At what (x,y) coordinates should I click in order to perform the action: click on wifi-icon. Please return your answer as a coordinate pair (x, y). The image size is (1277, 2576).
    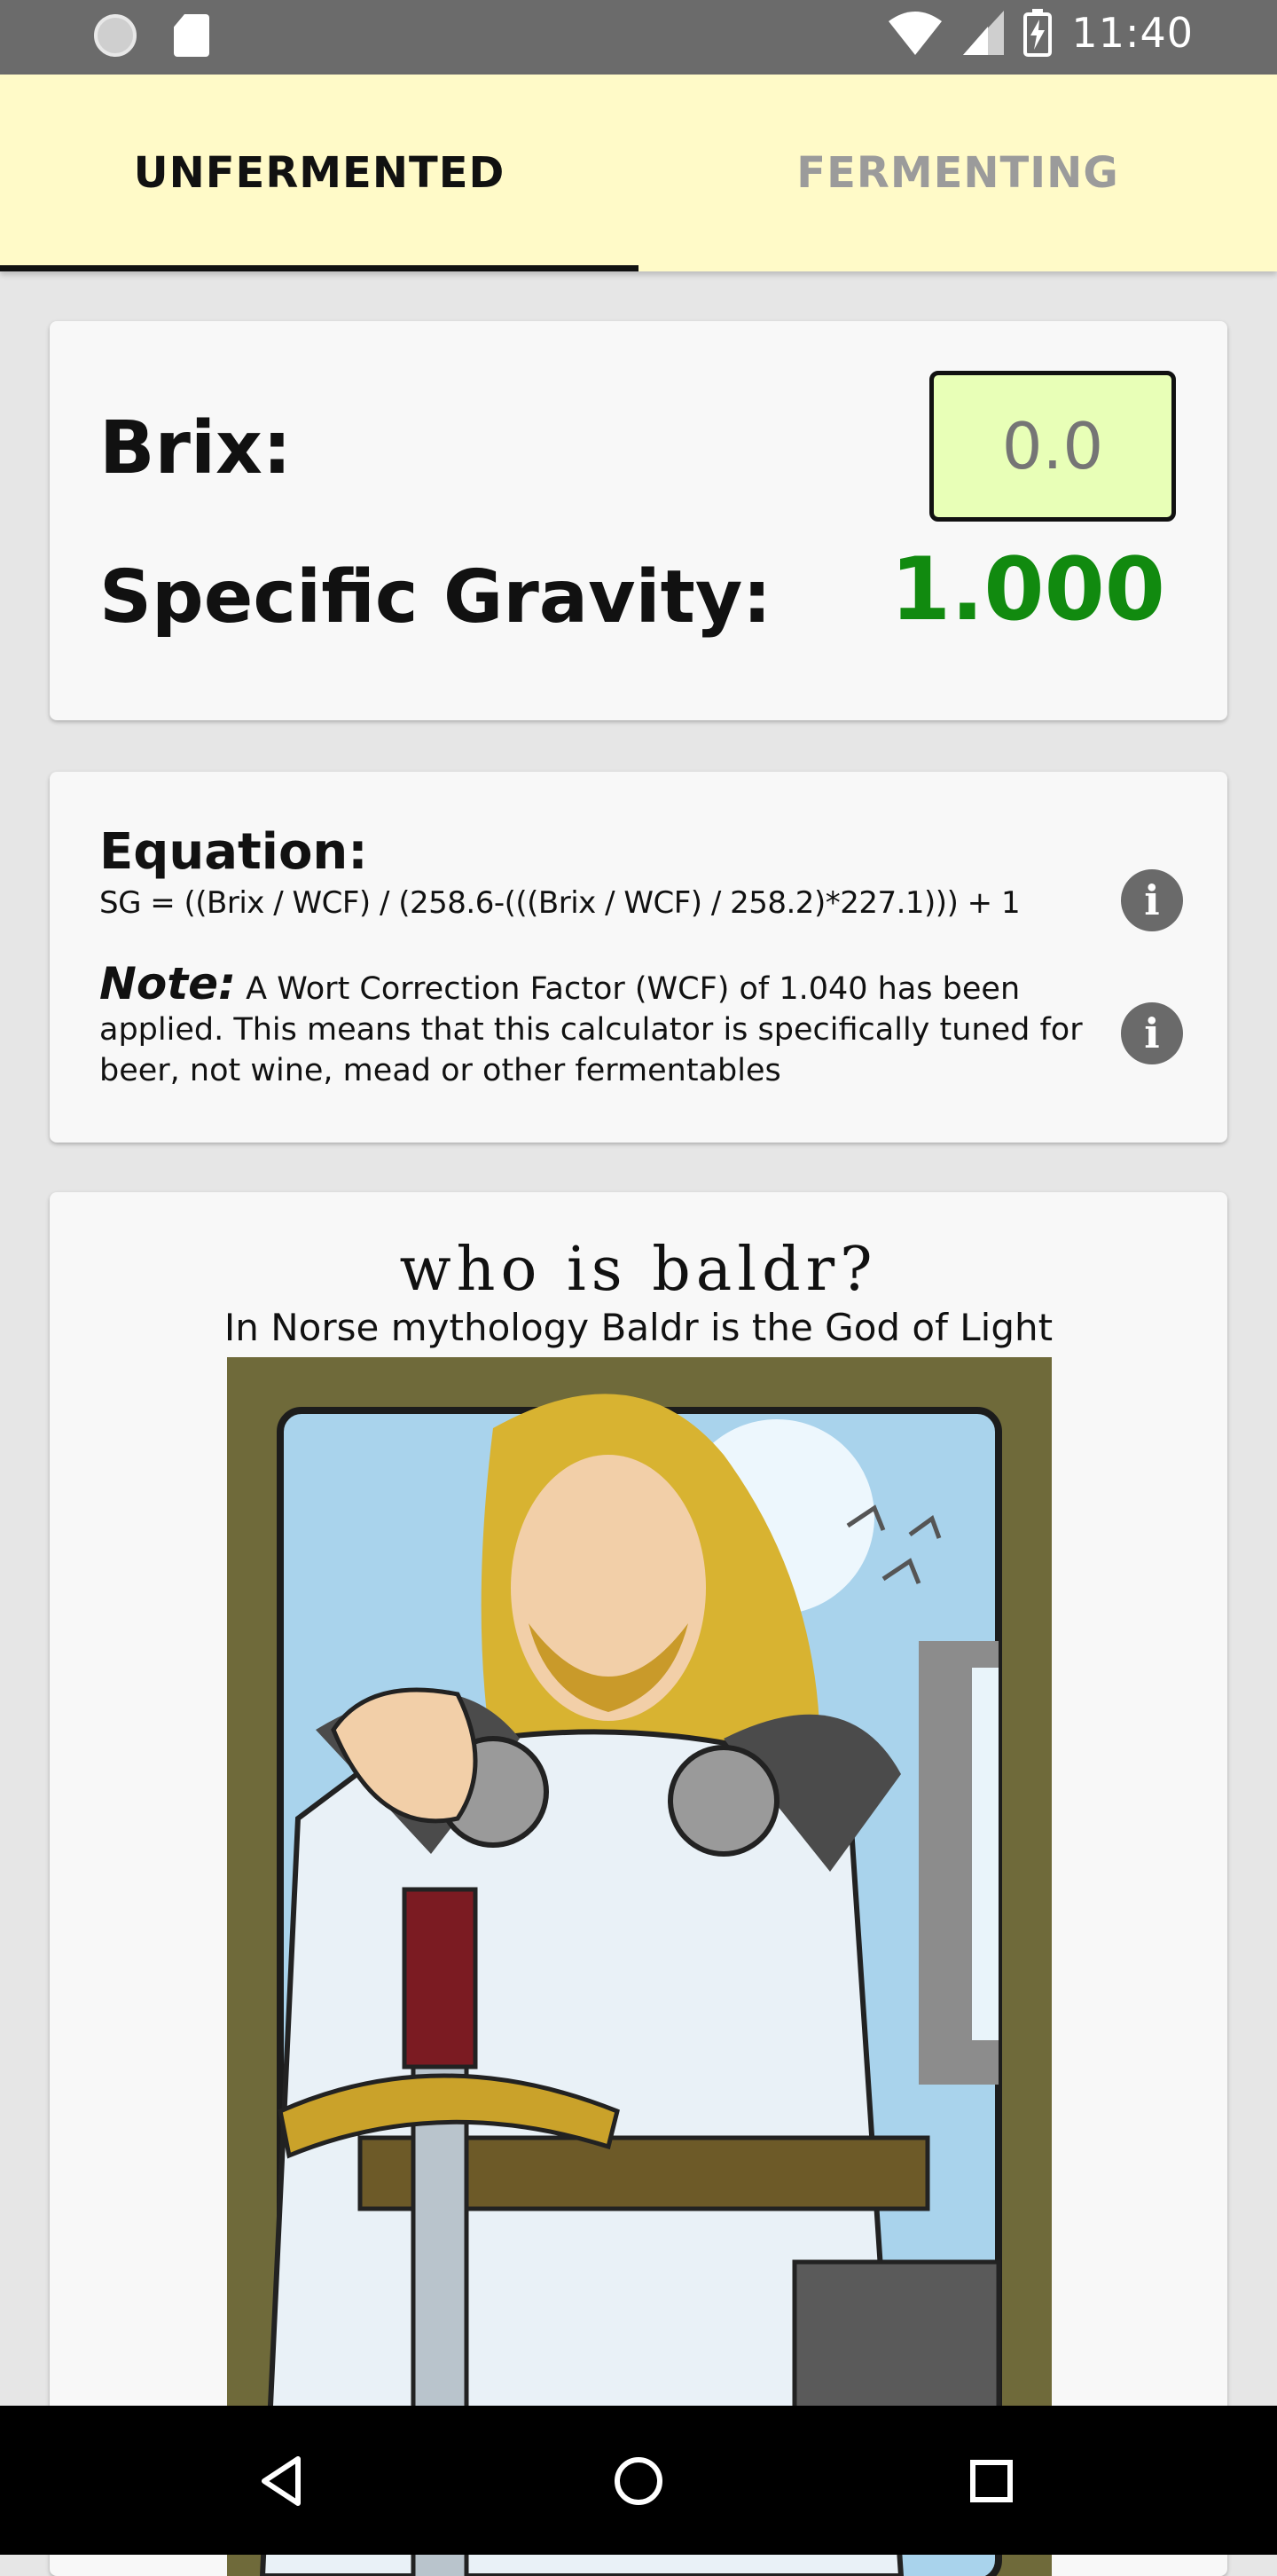
    Looking at the image, I should click on (916, 33).